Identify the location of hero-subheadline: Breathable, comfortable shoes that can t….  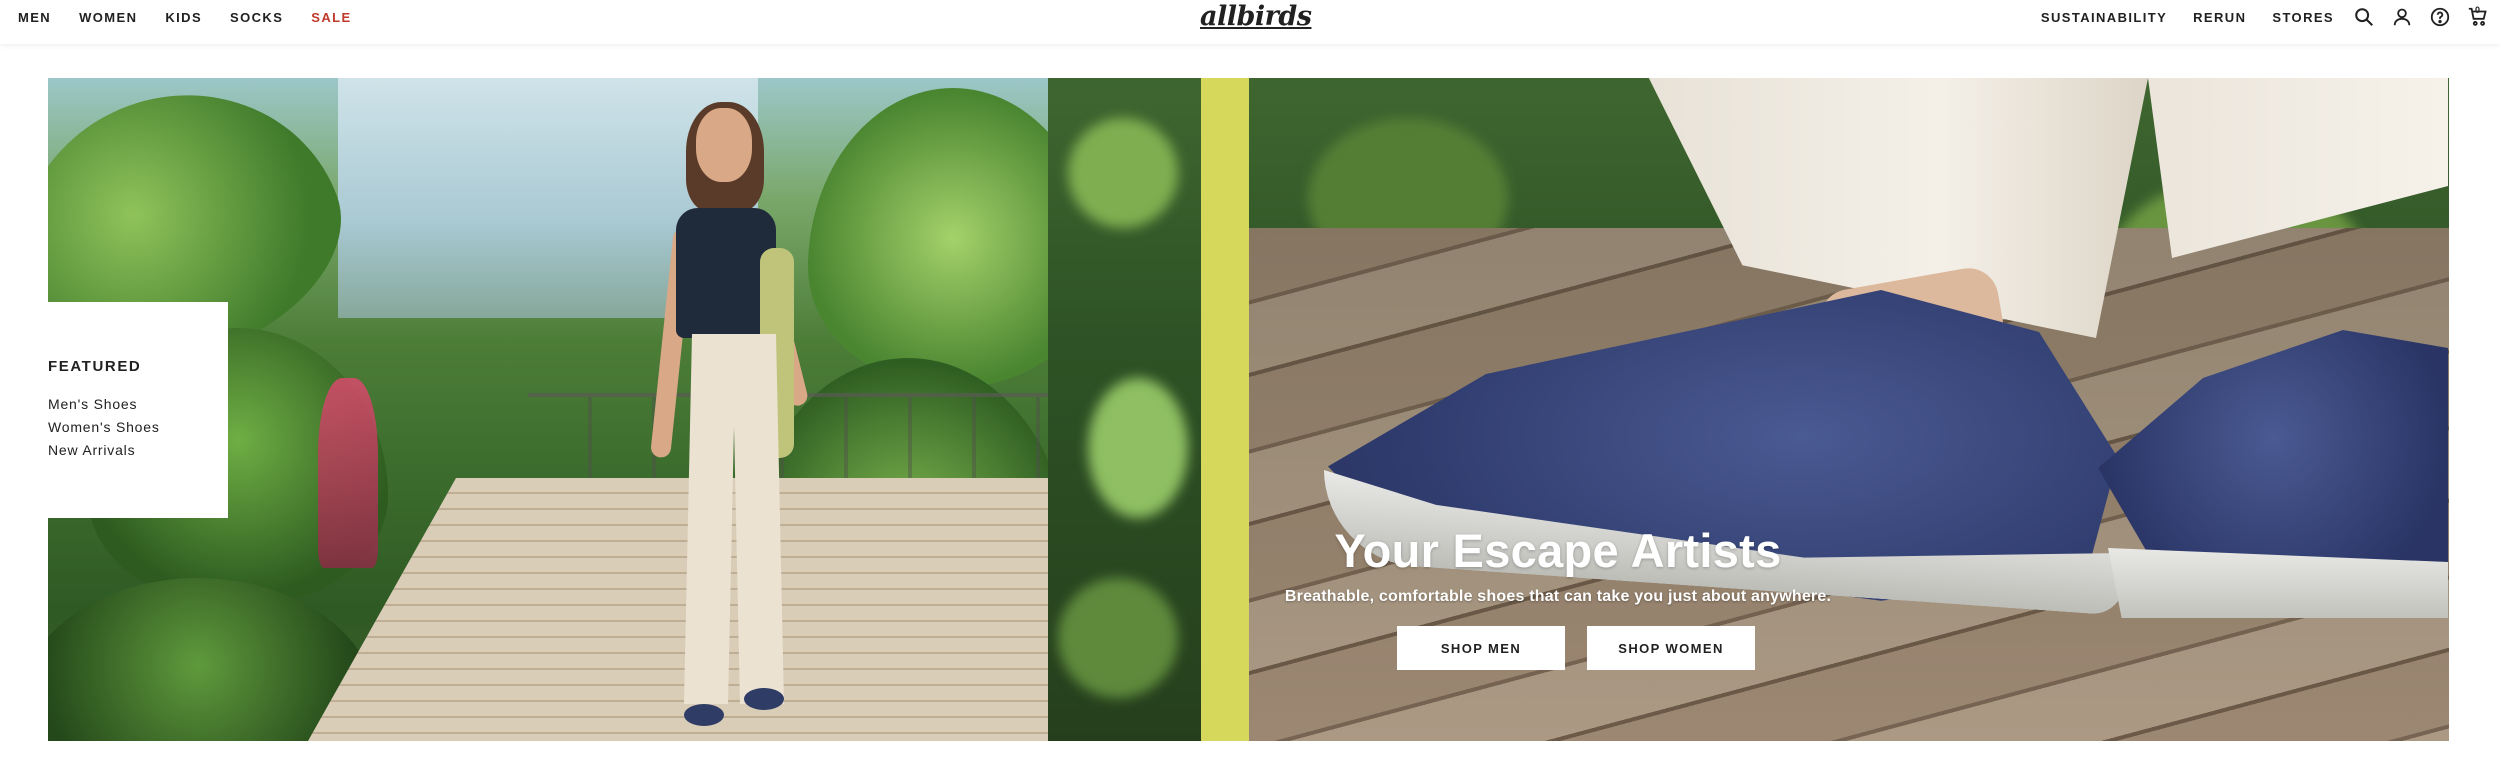
(1558, 596).